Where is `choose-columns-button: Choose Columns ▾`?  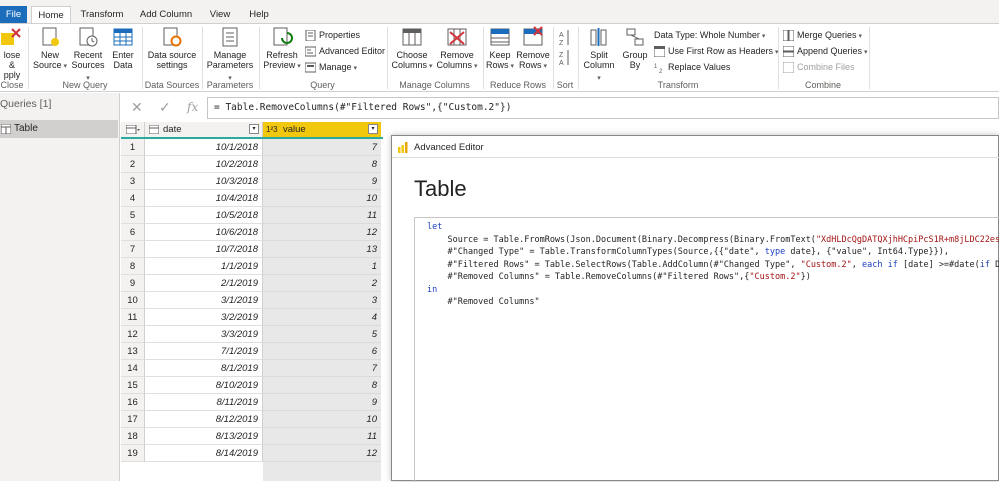 choose-columns-button: Choose Columns ▾ is located at coordinates (412, 52).